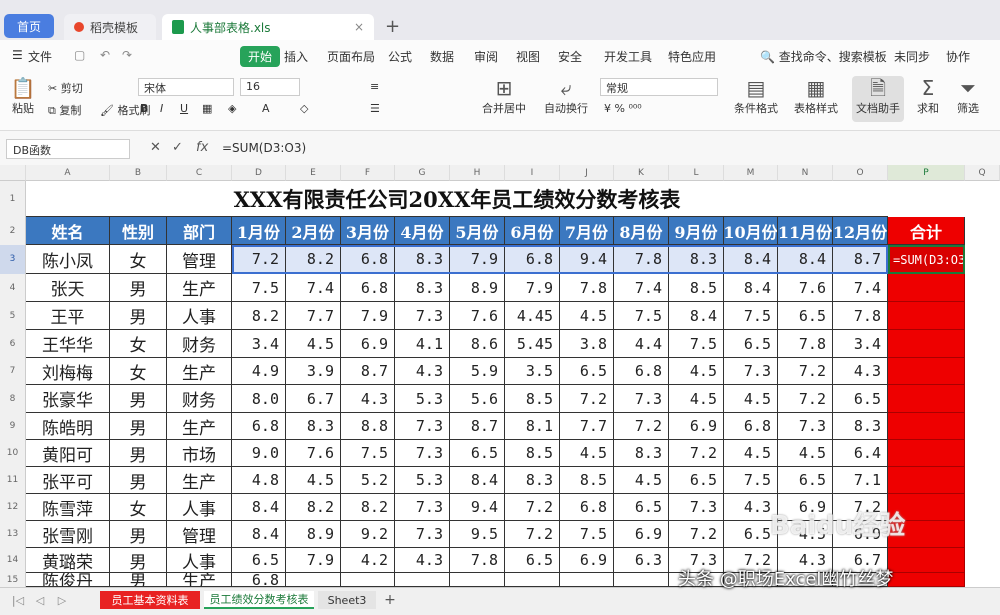 The width and height of the screenshot is (1000, 615). Describe the element at coordinates (138, 371) in the screenshot. I see `gender-cell: 女` at that location.